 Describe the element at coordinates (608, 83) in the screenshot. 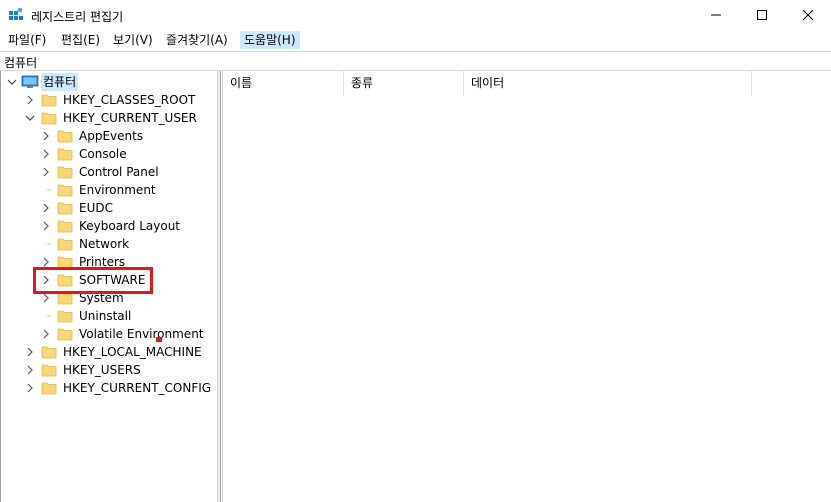

I see `column-header-data: 데이터` at that location.